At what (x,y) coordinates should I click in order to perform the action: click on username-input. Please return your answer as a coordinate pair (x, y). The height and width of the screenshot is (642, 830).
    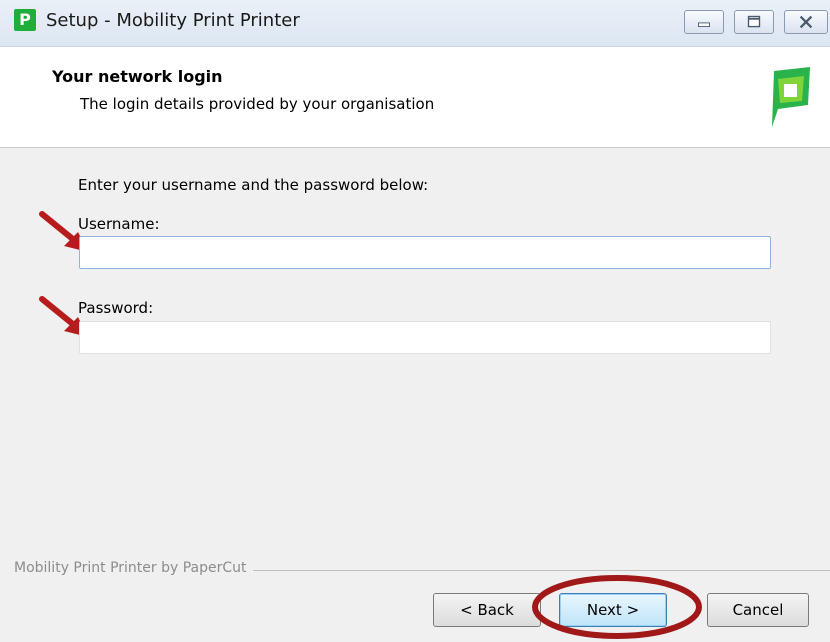
    Looking at the image, I should click on (425, 252).